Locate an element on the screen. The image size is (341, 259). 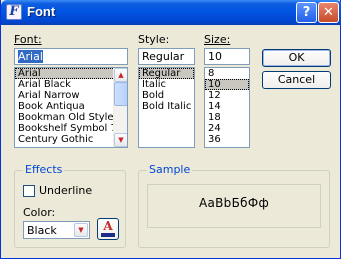
sample-preview: AaBbБбФф is located at coordinates (234, 206).